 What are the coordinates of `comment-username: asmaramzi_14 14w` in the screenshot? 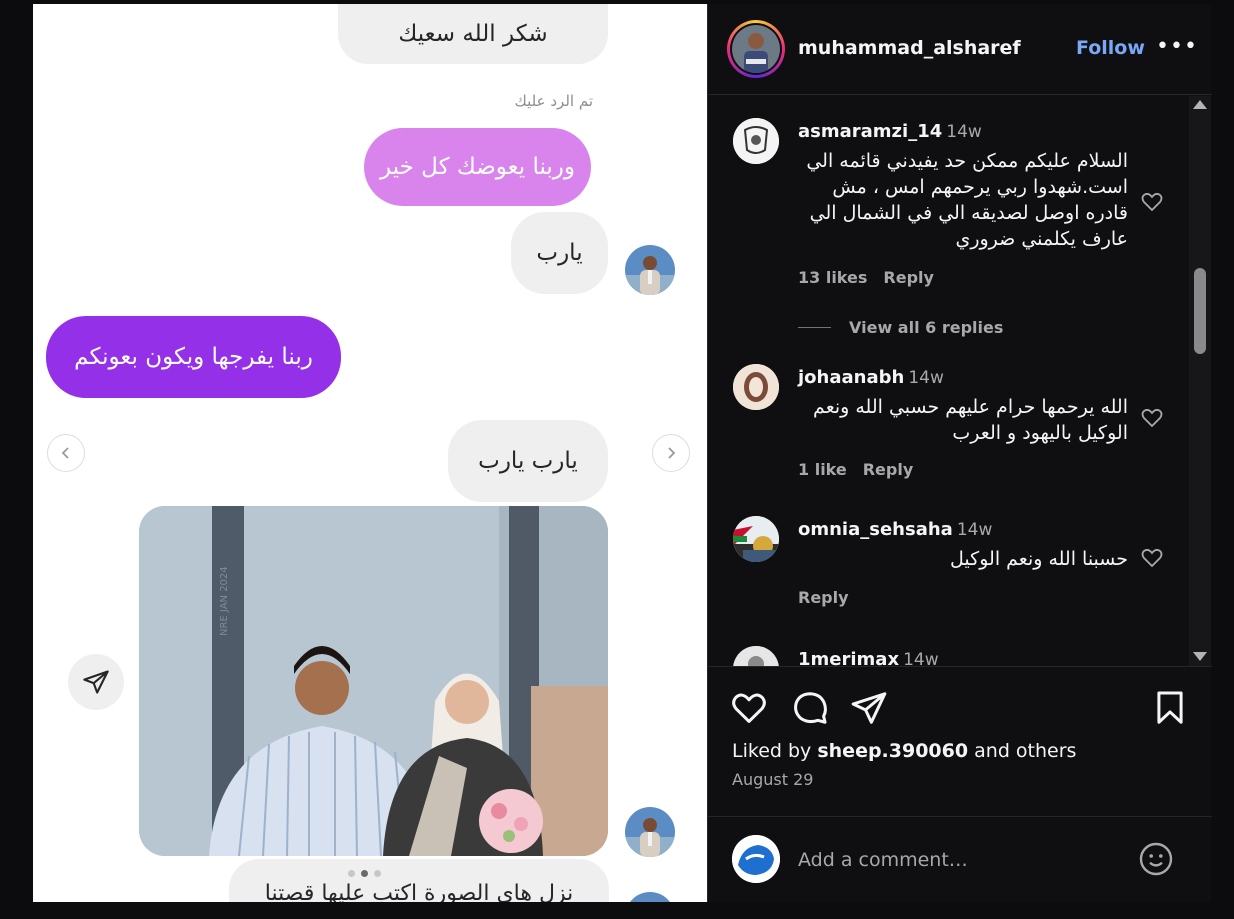 It's located at (890, 131).